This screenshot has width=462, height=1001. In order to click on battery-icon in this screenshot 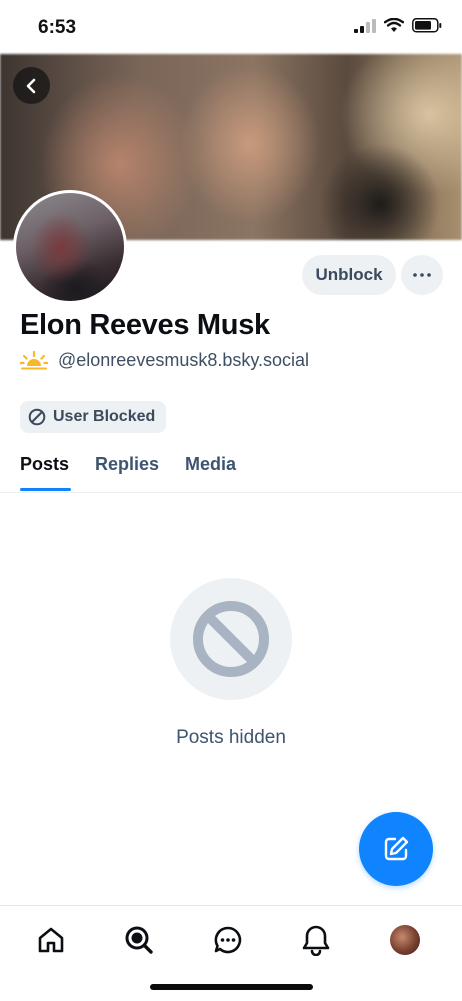, I will do `click(427, 25)`.